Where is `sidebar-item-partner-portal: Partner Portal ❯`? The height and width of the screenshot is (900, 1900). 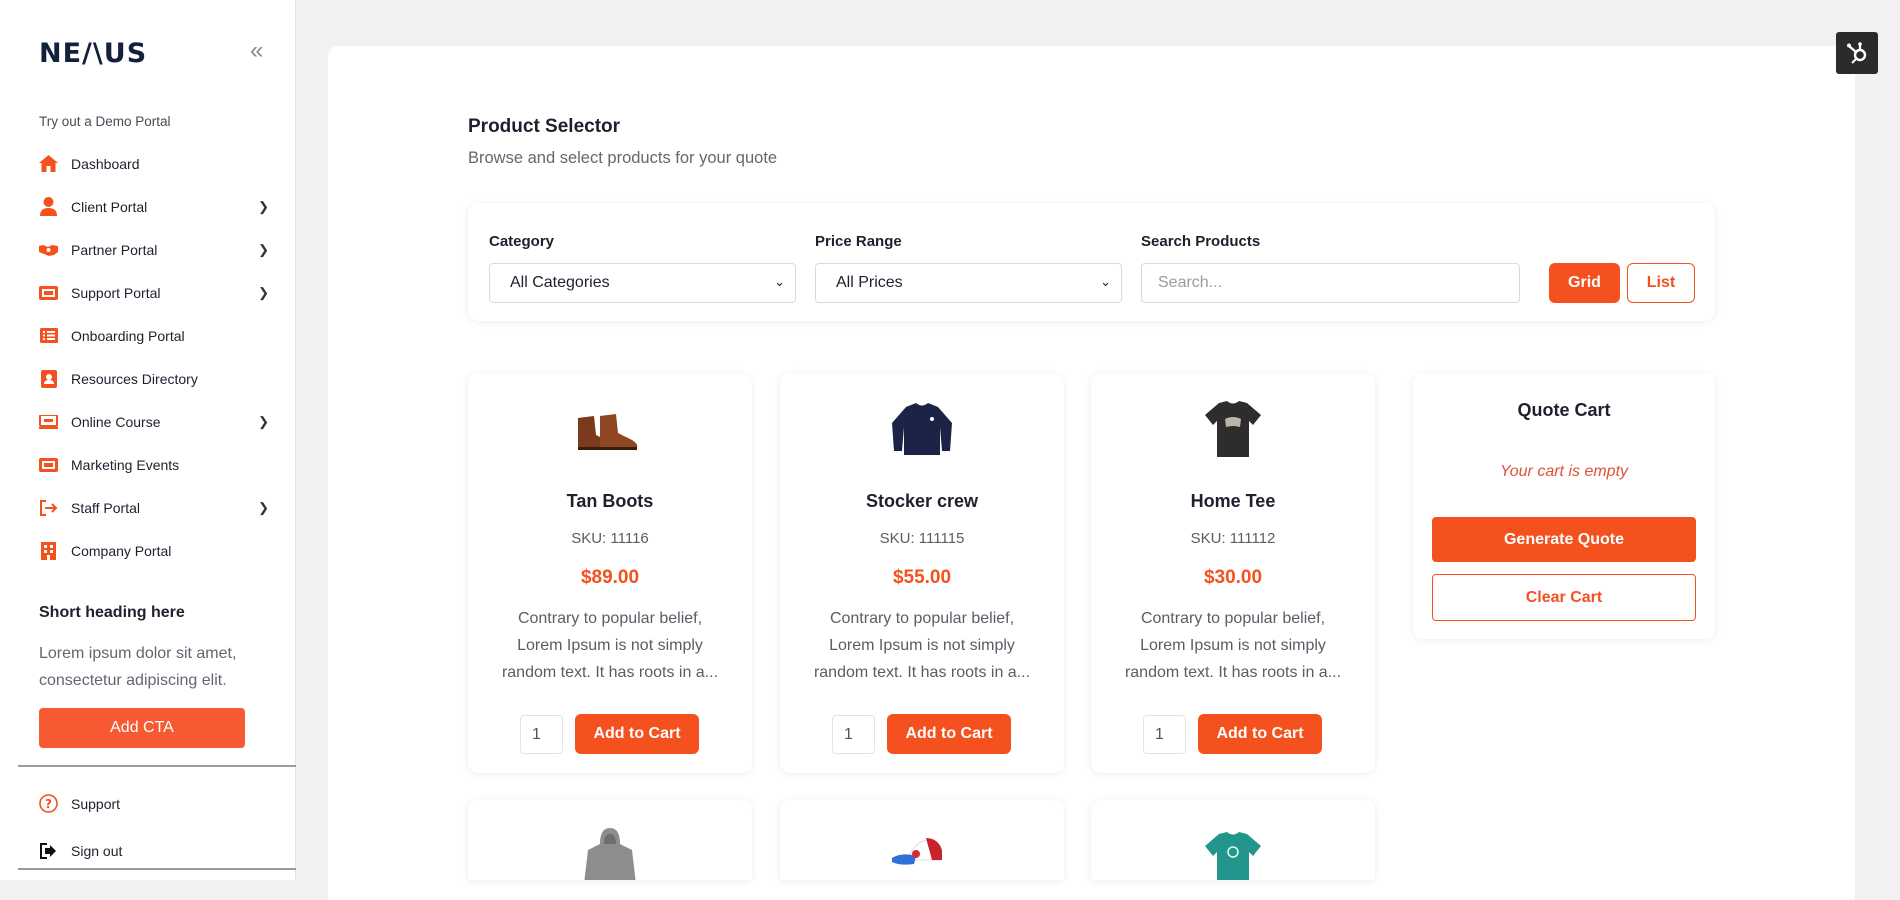
sidebar-item-partner-portal: Partner Portal ❯ is located at coordinates (154, 249).